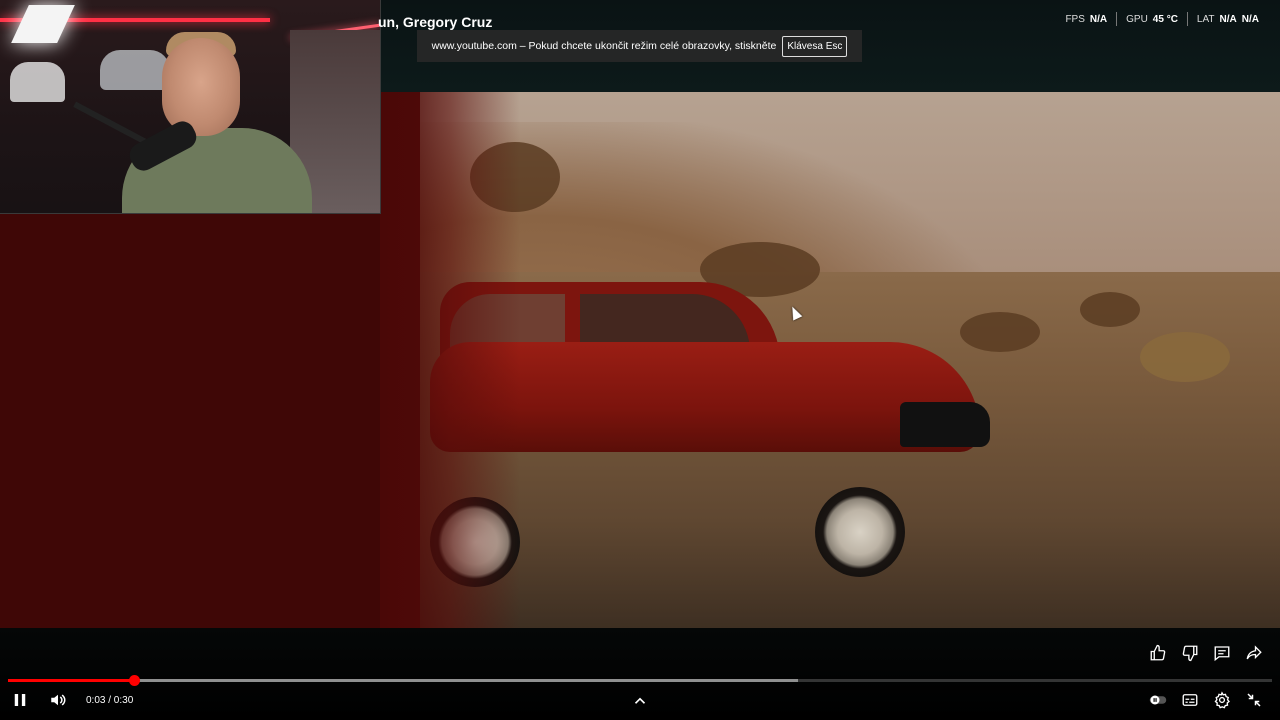  I want to click on controls-right, so click(1206, 700).